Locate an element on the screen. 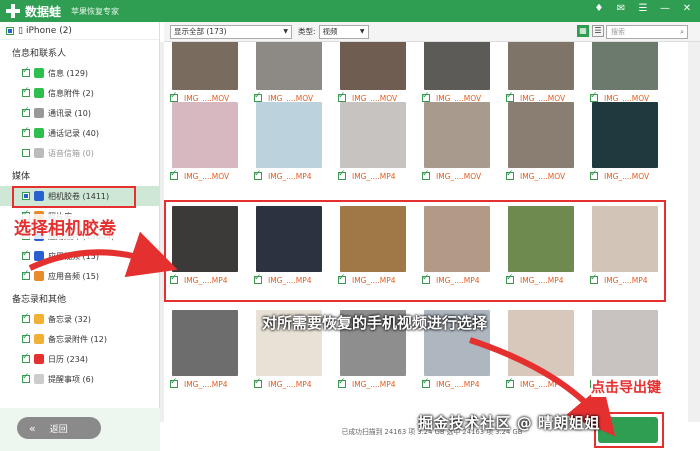  annotation-click-export: 点击导出键 is located at coordinates (626, 387).